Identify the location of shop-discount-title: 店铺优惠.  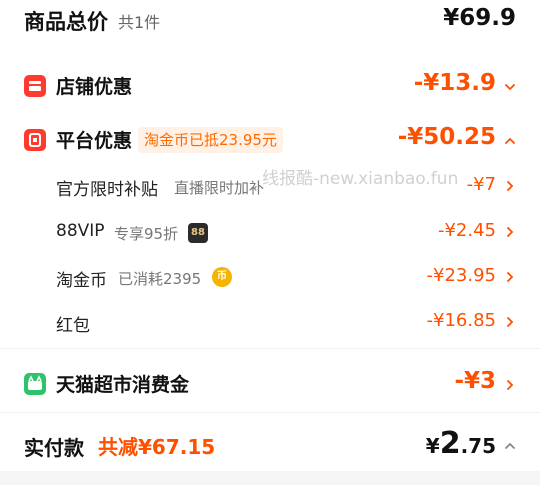
(94, 87).